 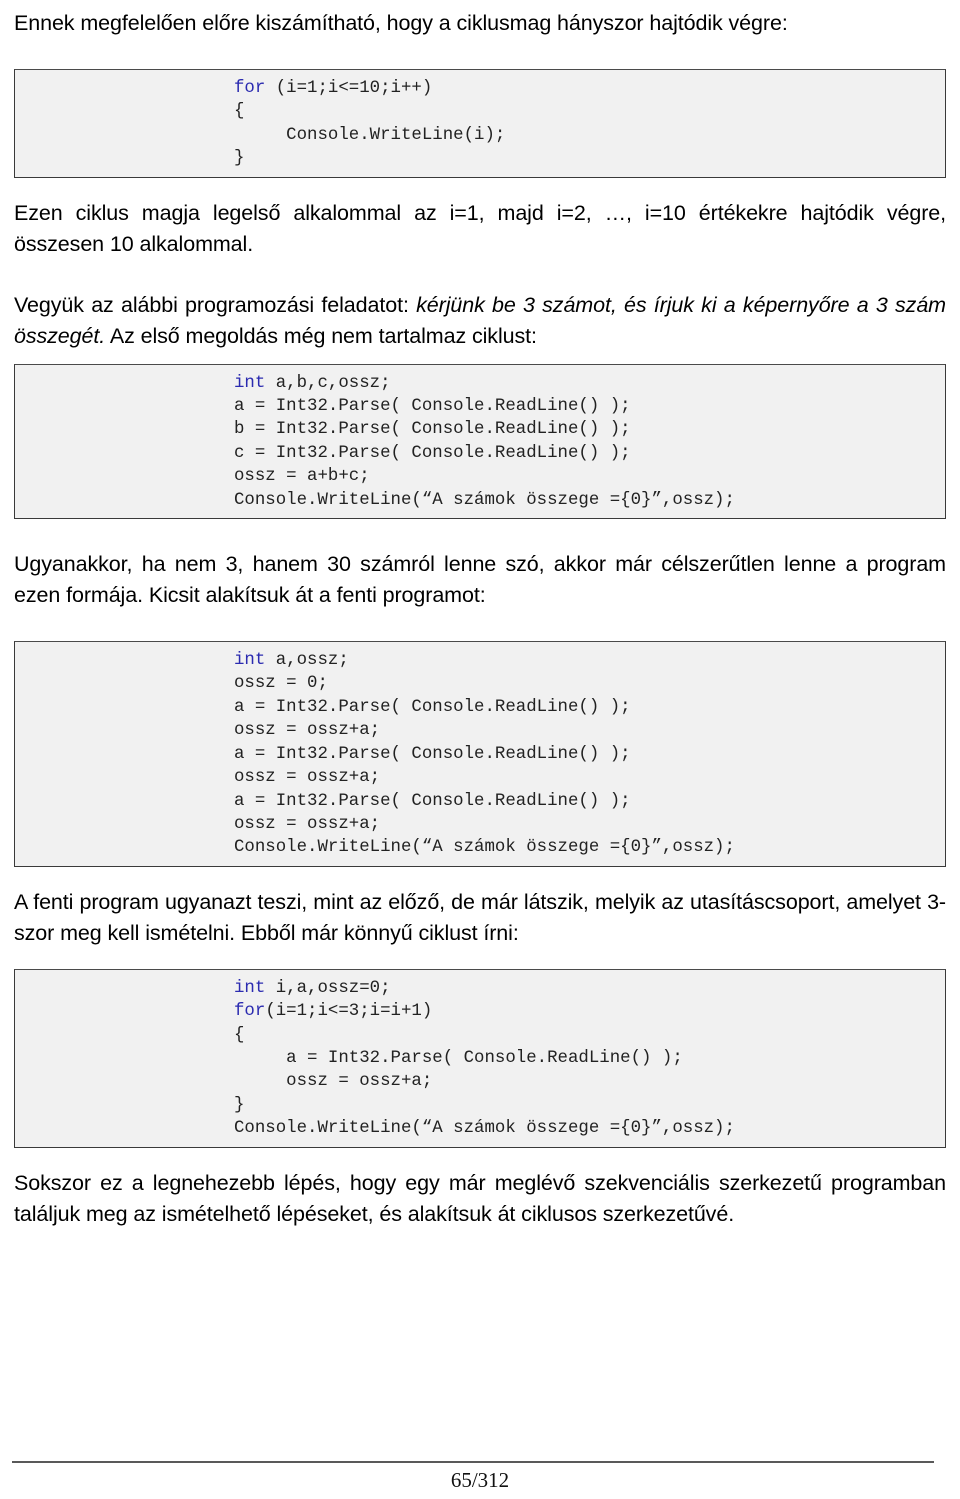 What do you see at coordinates (215, 304) in the screenshot?
I see `task-lead-text: Vegyük az alábbi programozási feladatot:` at bounding box center [215, 304].